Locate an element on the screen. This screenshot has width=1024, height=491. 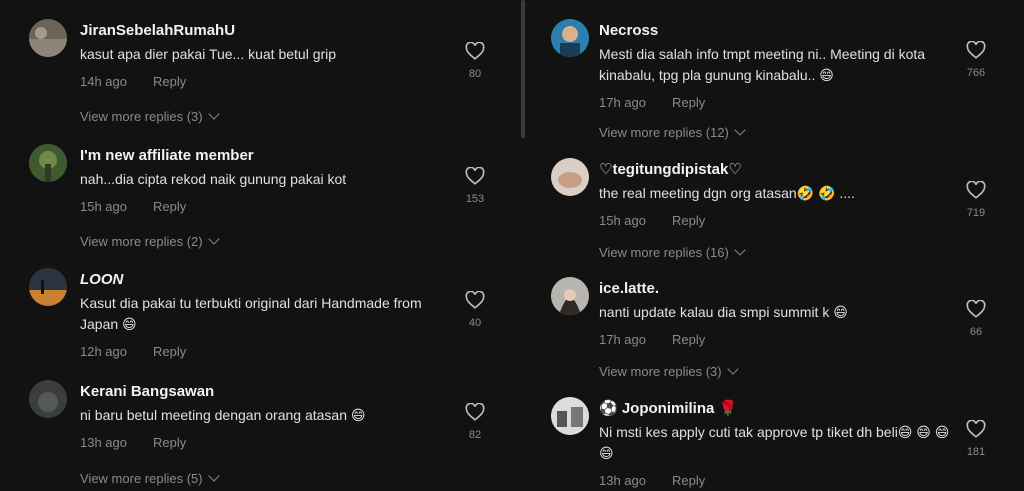
comment-time: 13h ago is located at coordinates (103, 442).